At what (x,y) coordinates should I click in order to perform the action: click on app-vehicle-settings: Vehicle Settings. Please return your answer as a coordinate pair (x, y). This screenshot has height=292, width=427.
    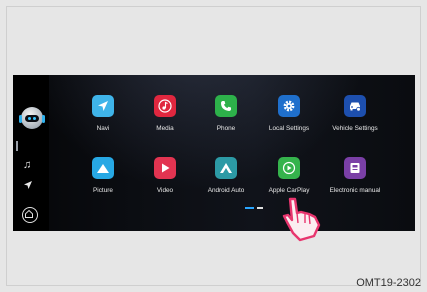
    Looking at the image, I should click on (355, 113).